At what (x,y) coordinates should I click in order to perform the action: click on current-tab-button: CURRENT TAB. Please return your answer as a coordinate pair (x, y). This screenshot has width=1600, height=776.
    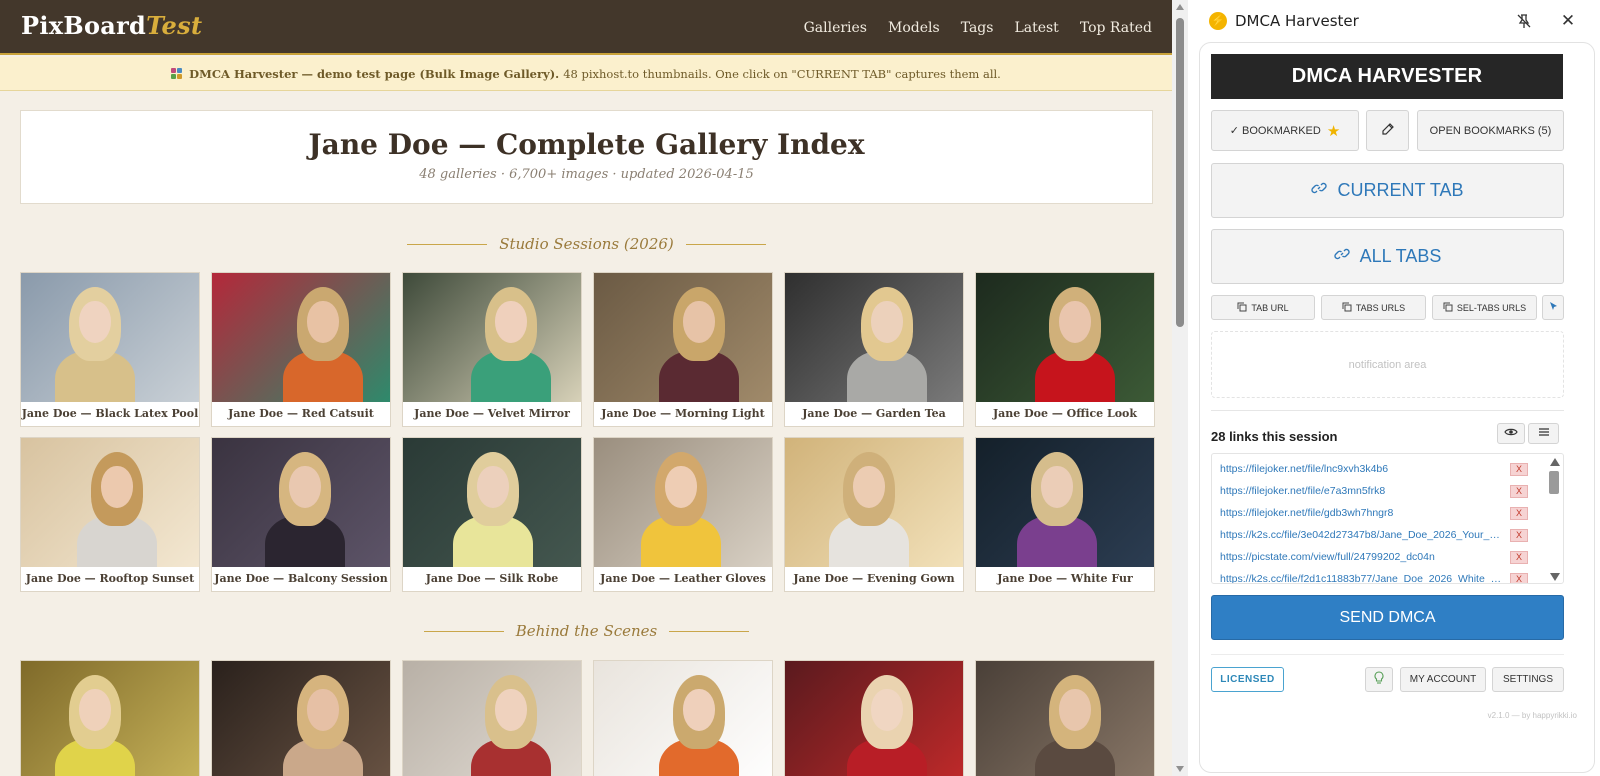
    Looking at the image, I should click on (1387, 190).